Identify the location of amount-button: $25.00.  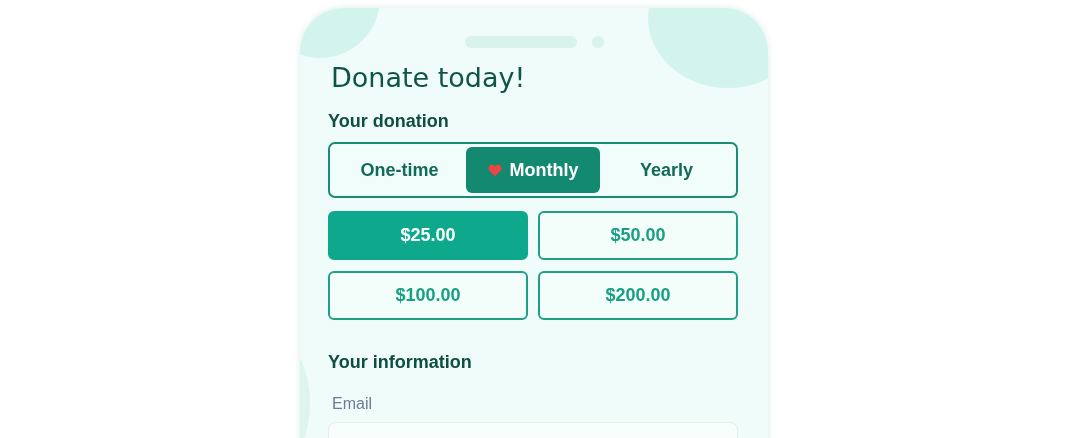
(428, 235).